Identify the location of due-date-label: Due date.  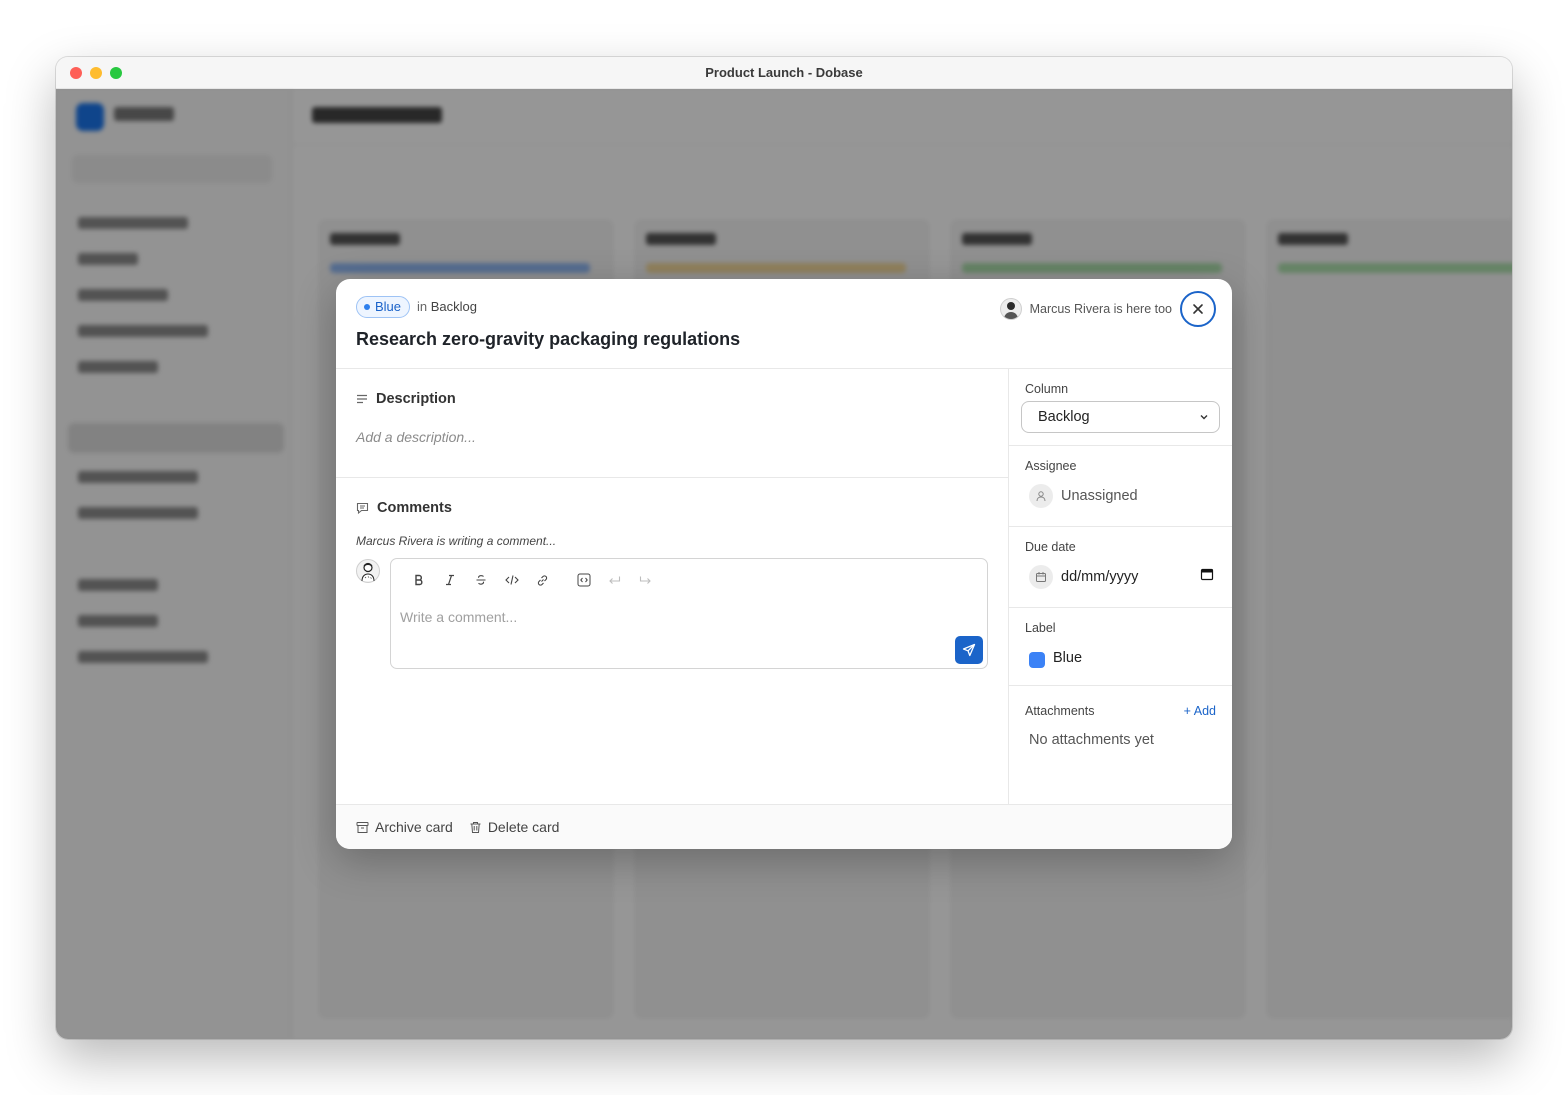
(1050, 547).